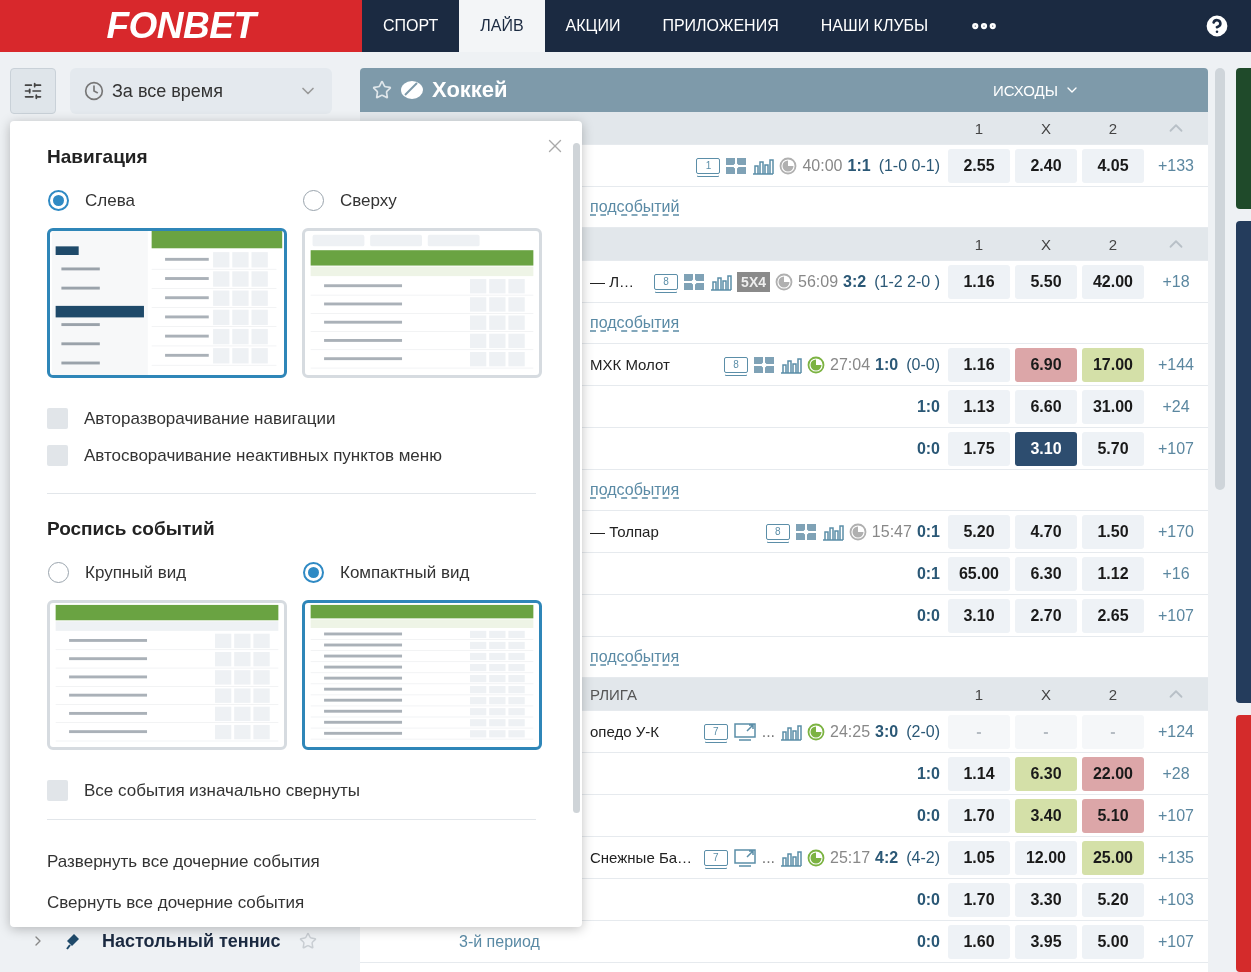  Describe the element at coordinates (1113, 773) in the screenshot. I see `odds-button: 22.00` at that location.